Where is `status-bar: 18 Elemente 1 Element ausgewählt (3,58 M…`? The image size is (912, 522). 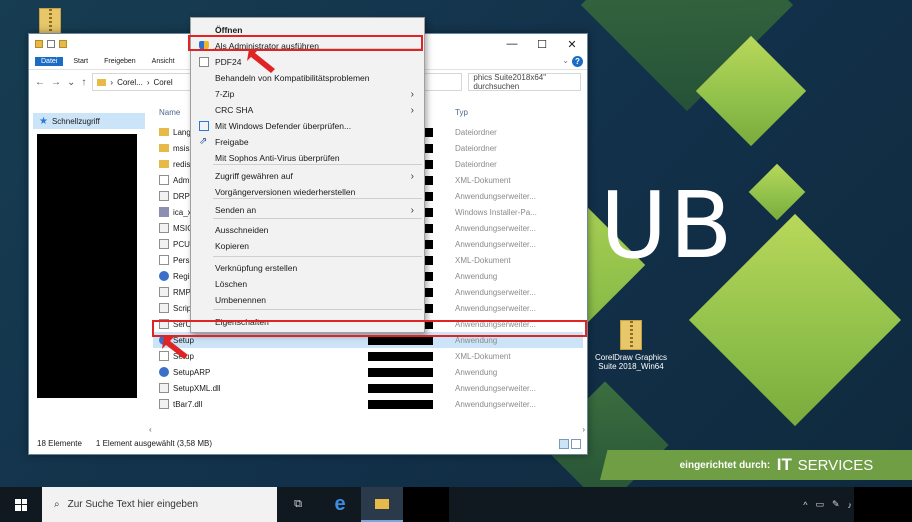 status-bar: 18 Elemente 1 Element ausgewählt (3,58 M… is located at coordinates (308, 443).